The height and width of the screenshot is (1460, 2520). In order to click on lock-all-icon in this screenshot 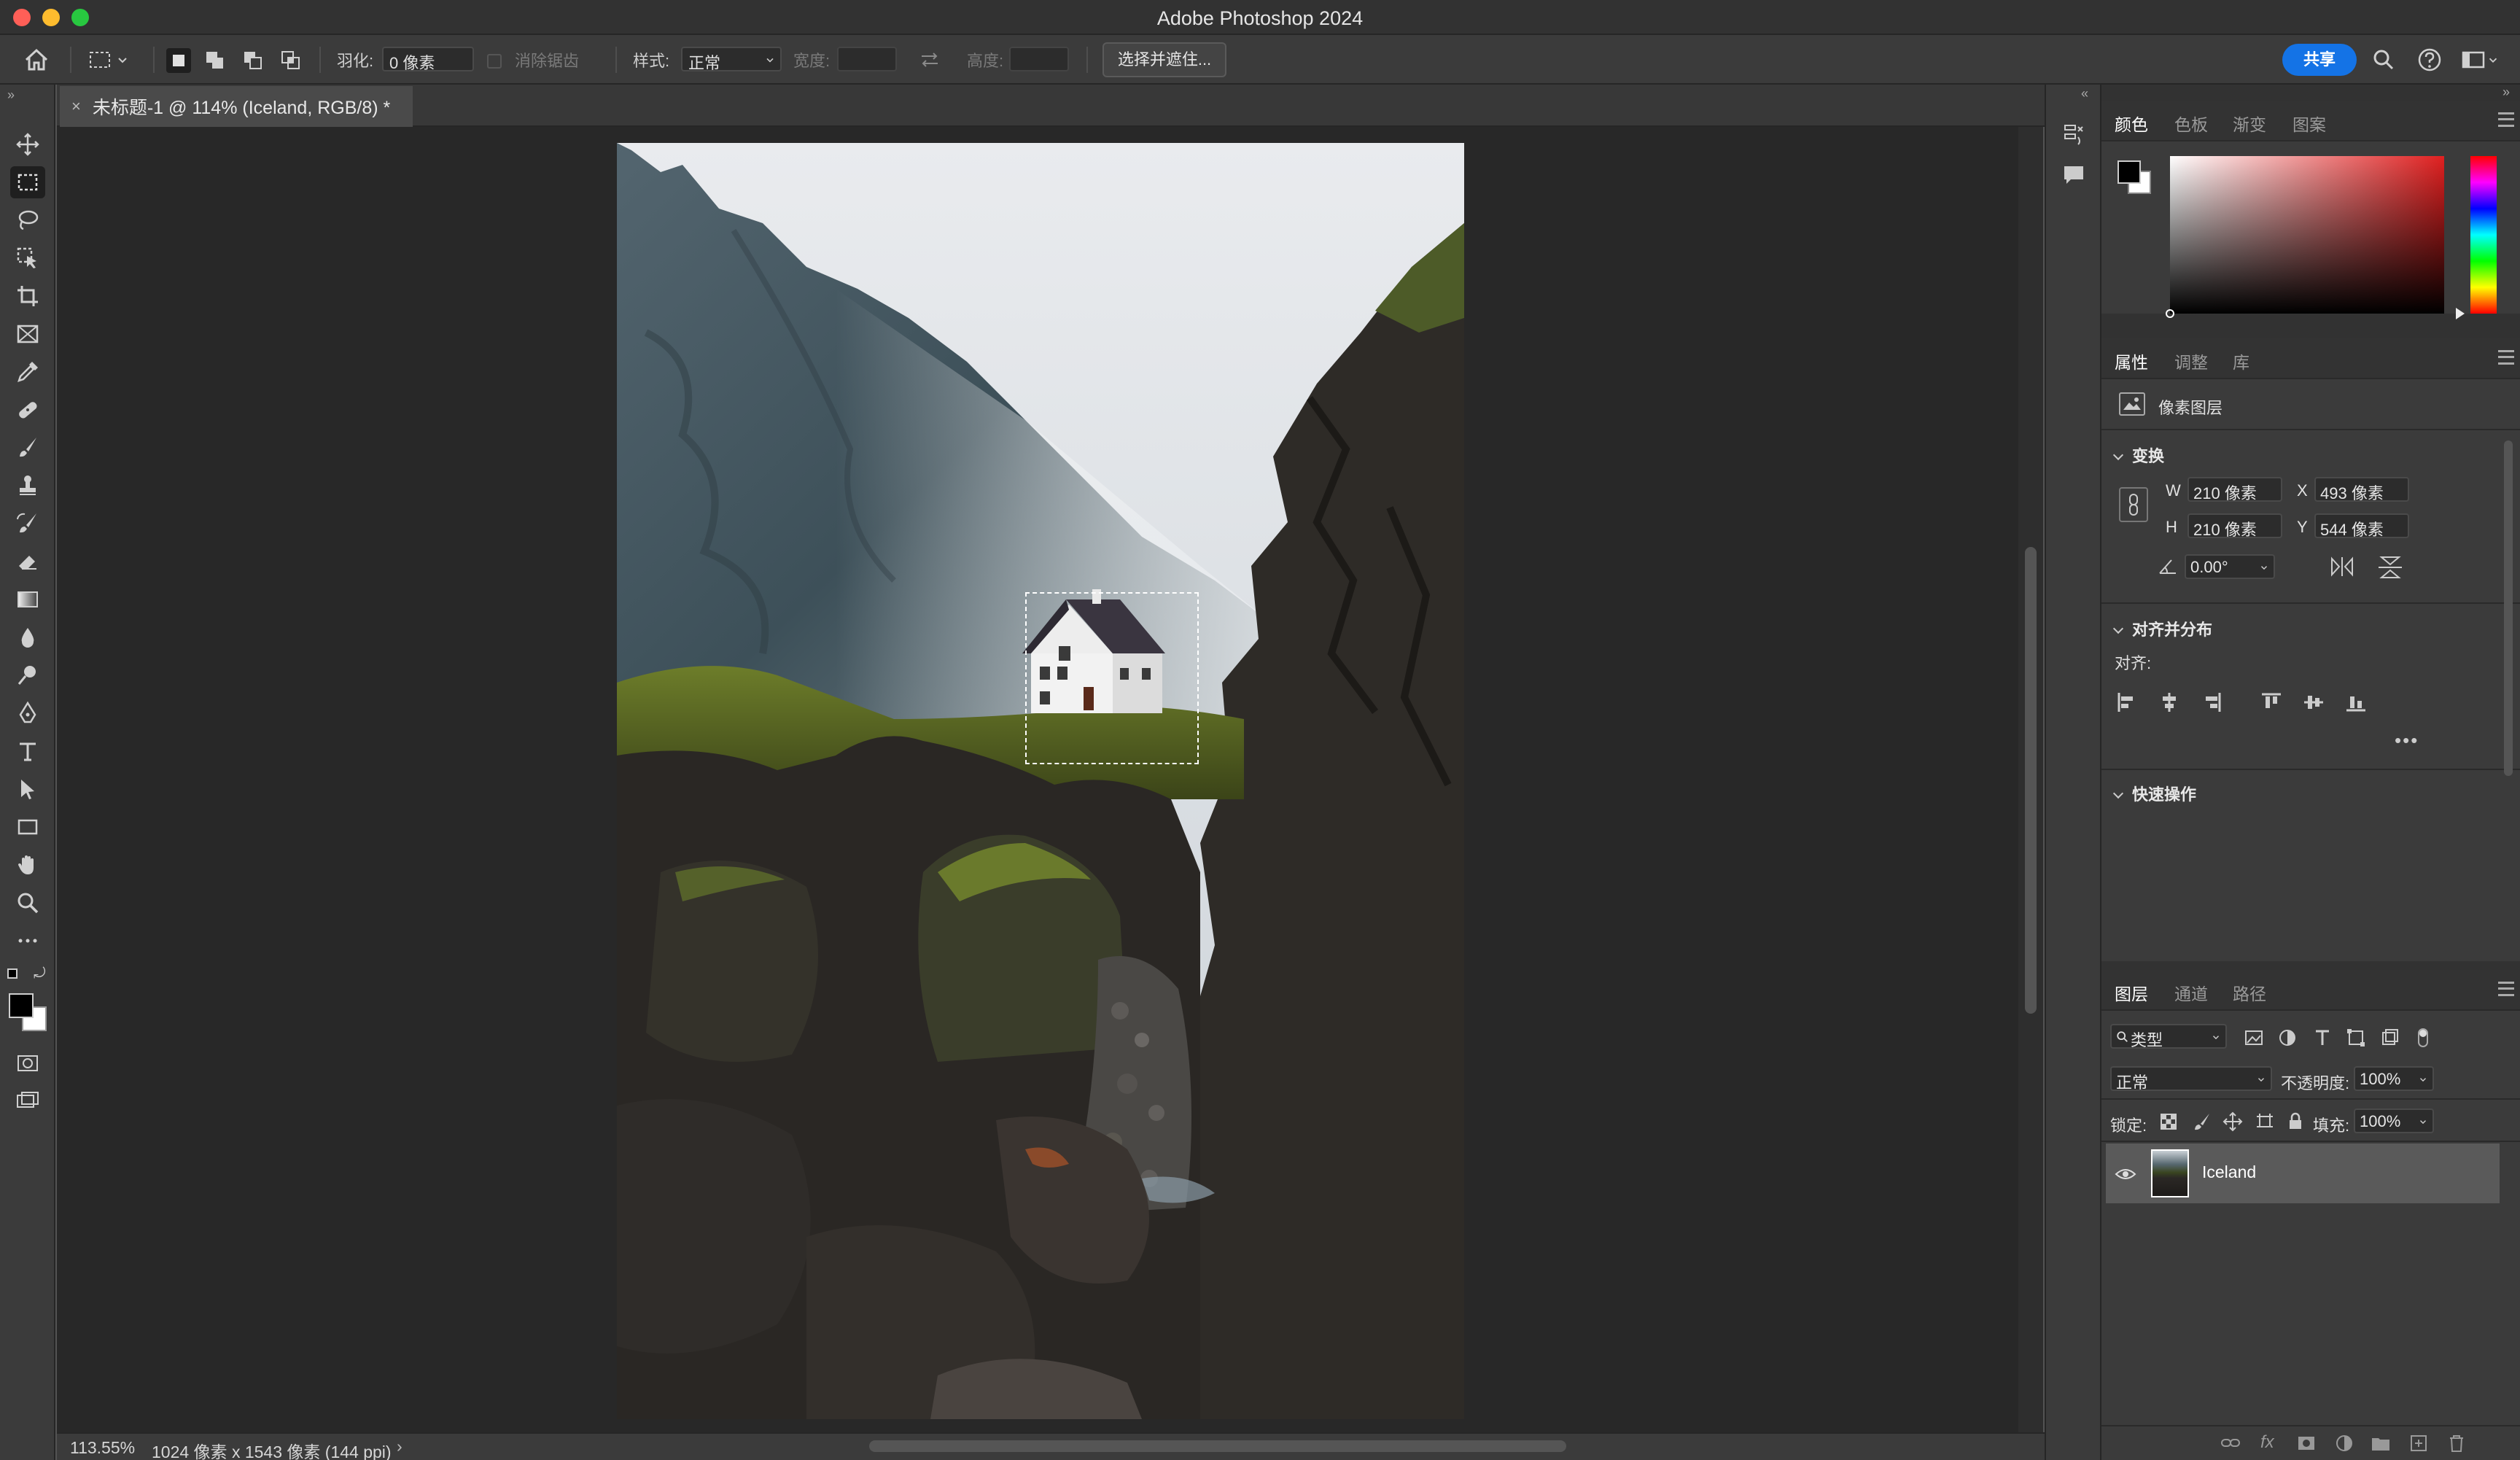, I will do `click(2295, 1121)`.